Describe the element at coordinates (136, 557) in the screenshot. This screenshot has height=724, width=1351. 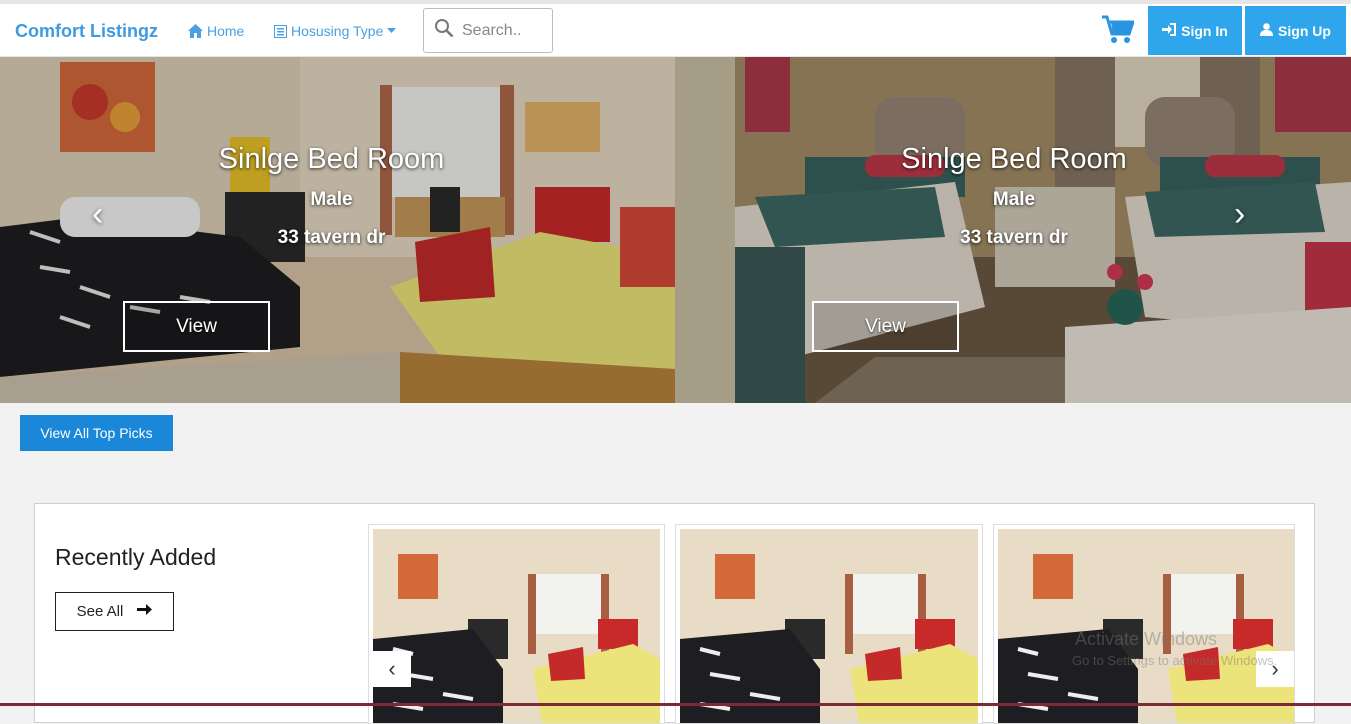
I see `recently-added-title: Recently Added` at that location.